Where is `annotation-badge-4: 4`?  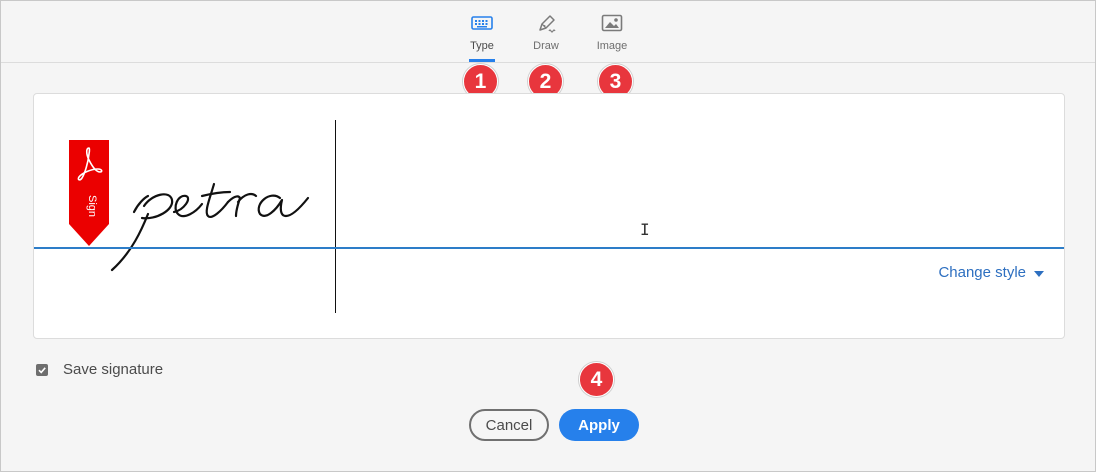 annotation-badge-4: 4 is located at coordinates (596, 379).